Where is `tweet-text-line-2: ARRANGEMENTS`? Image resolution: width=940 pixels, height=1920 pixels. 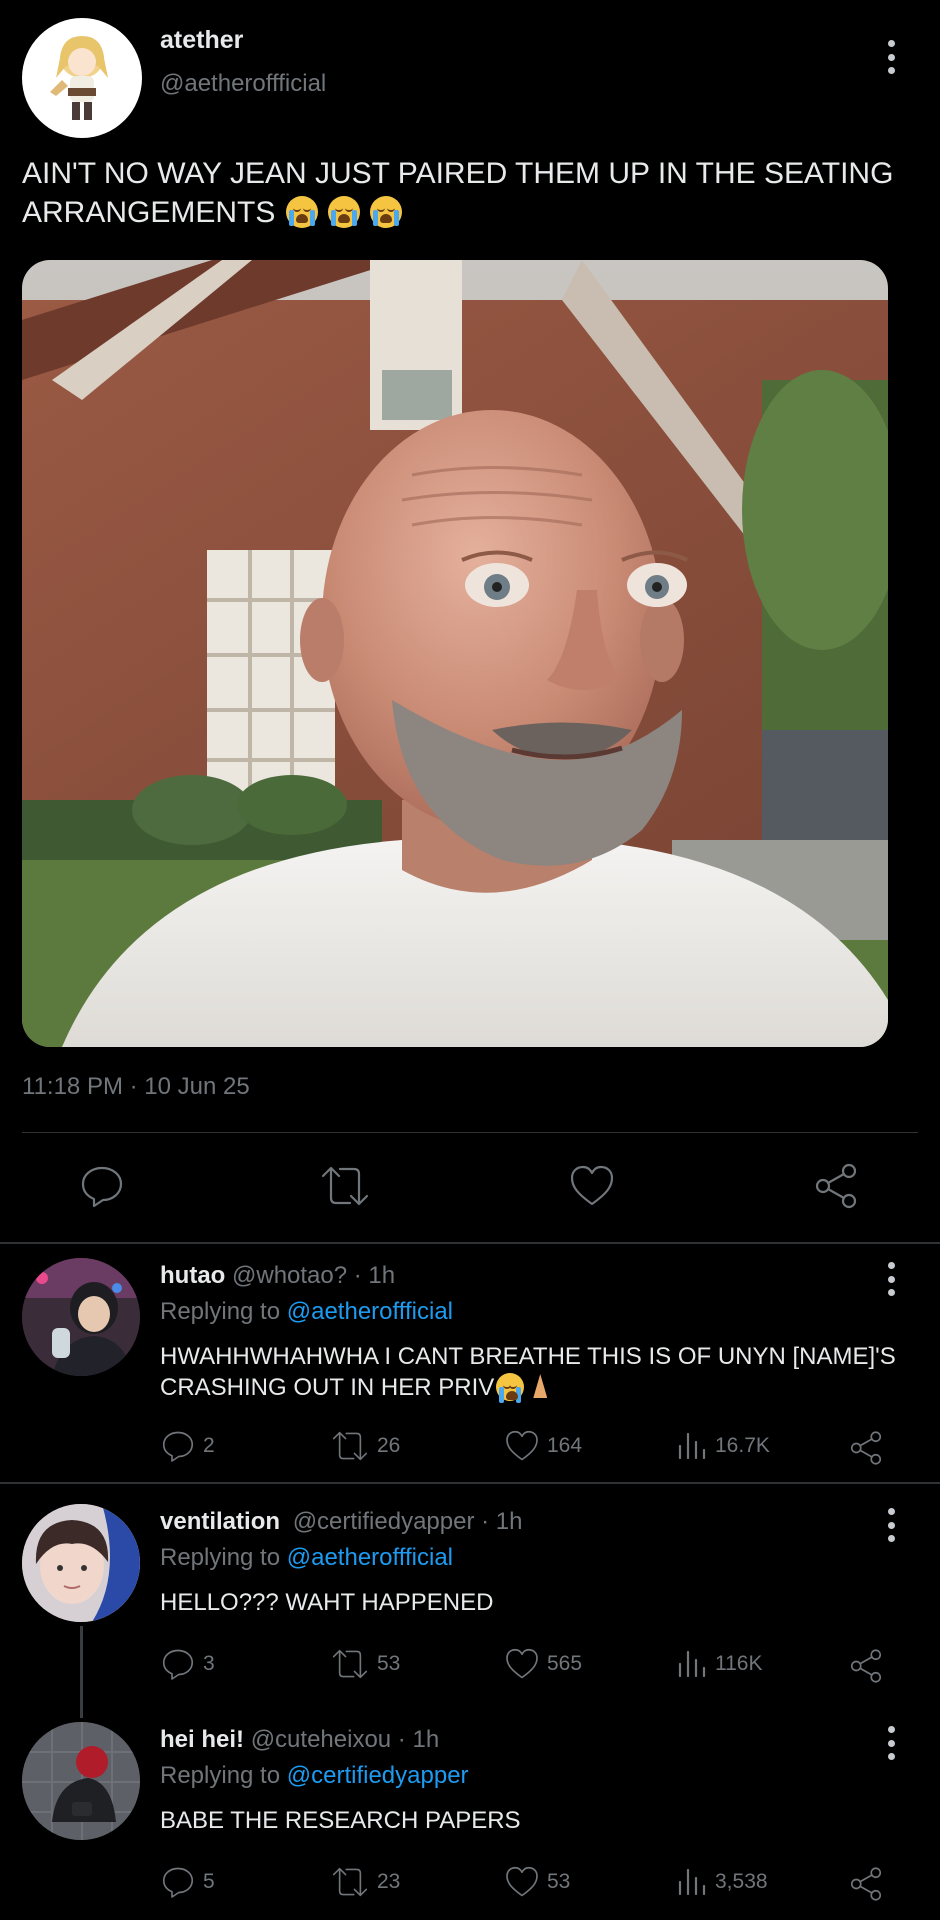 tweet-text-line-2: ARRANGEMENTS is located at coordinates (149, 212).